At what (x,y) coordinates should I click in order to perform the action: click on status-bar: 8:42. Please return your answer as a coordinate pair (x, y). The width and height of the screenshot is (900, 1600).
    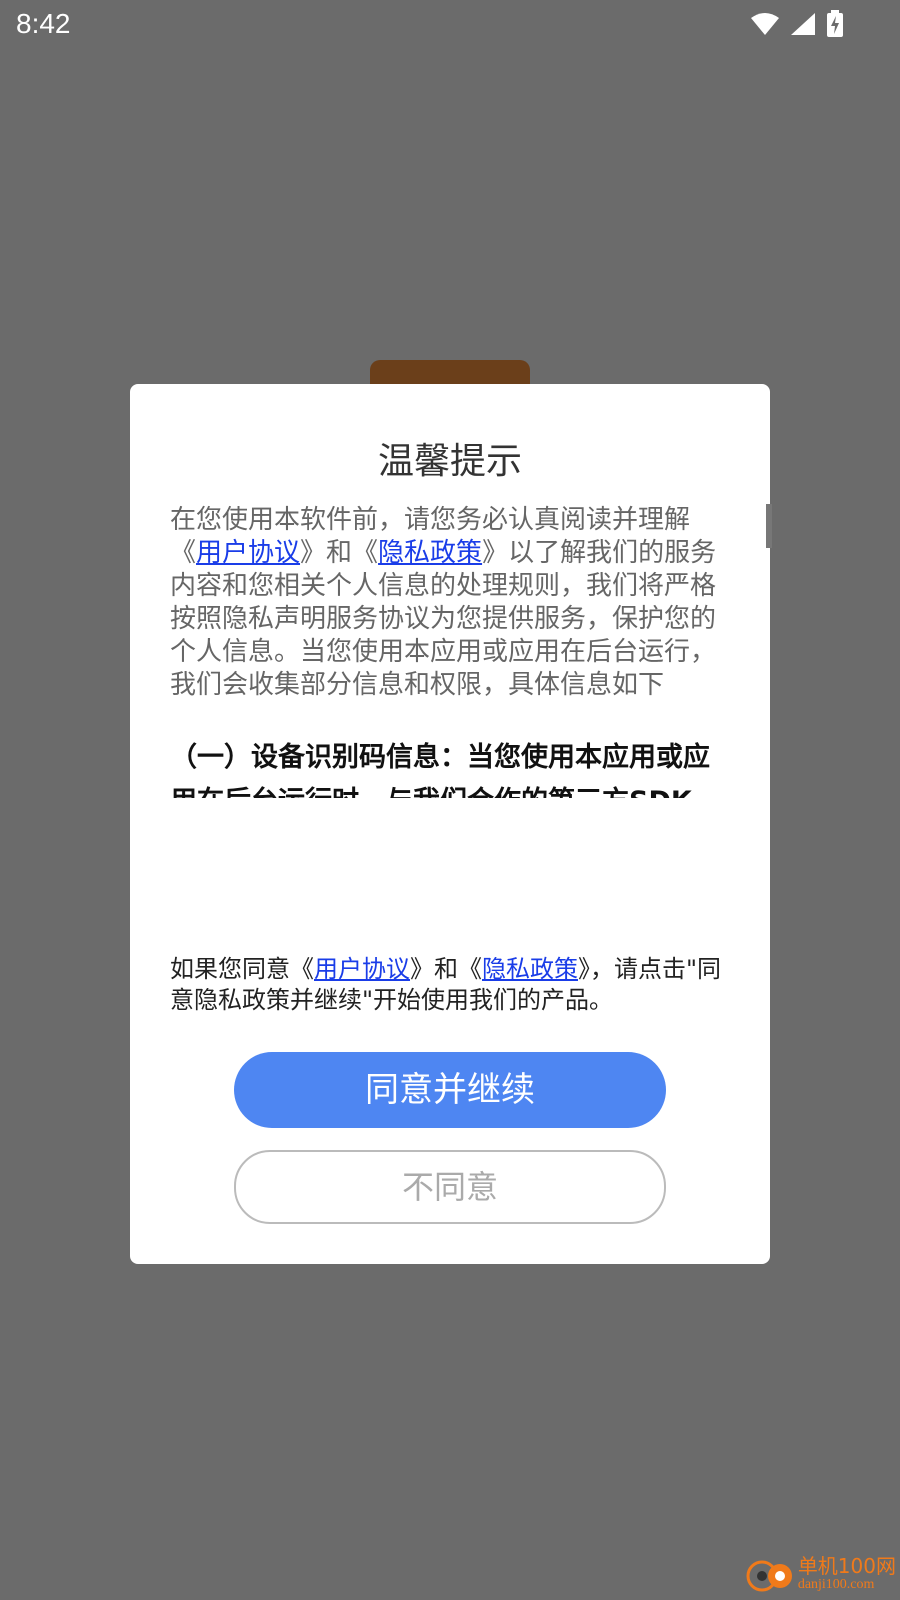
    Looking at the image, I should click on (450, 24).